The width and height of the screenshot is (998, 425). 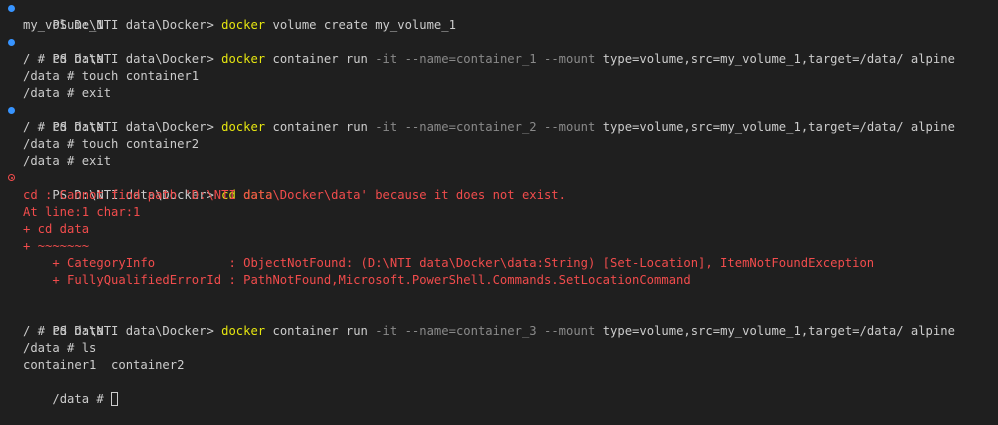 What do you see at coordinates (11, 177) in the screenshot?
I see `command-error-icon` at bounding box center [11, 177].